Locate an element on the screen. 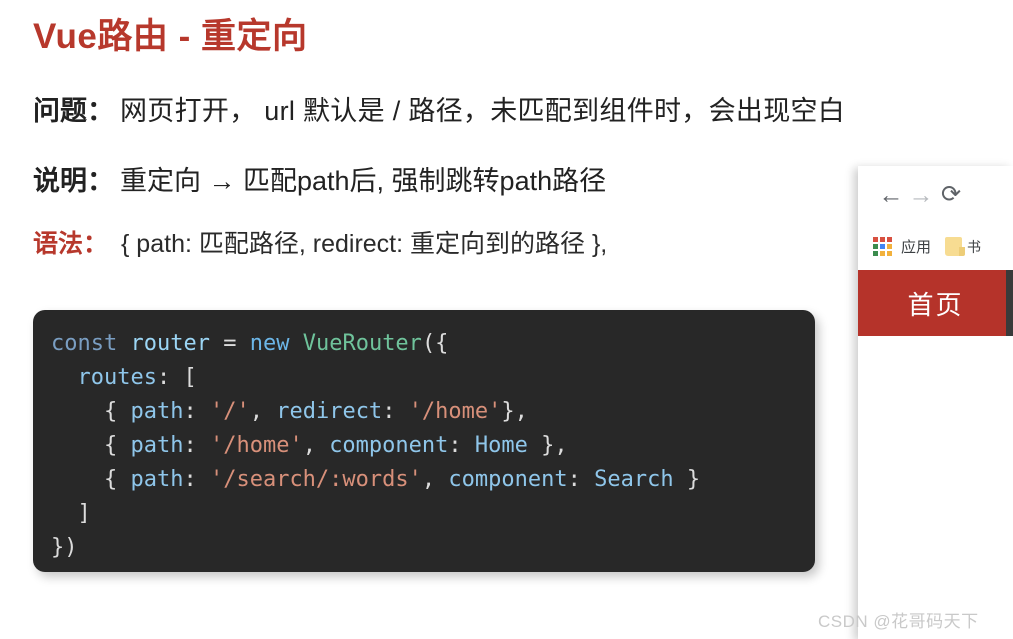  code-token: ({ is located at coordinates (435, 343).